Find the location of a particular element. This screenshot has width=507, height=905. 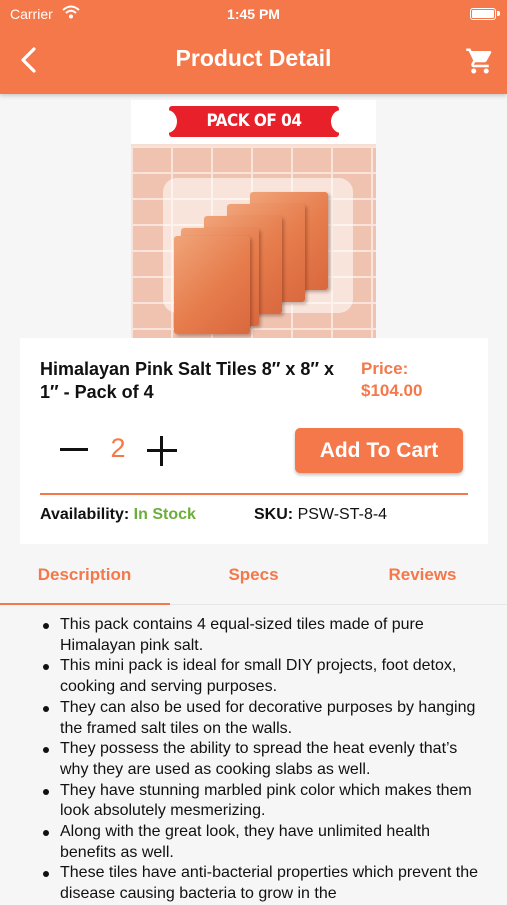

price-label: Price: is located at coordinates (385, 368).